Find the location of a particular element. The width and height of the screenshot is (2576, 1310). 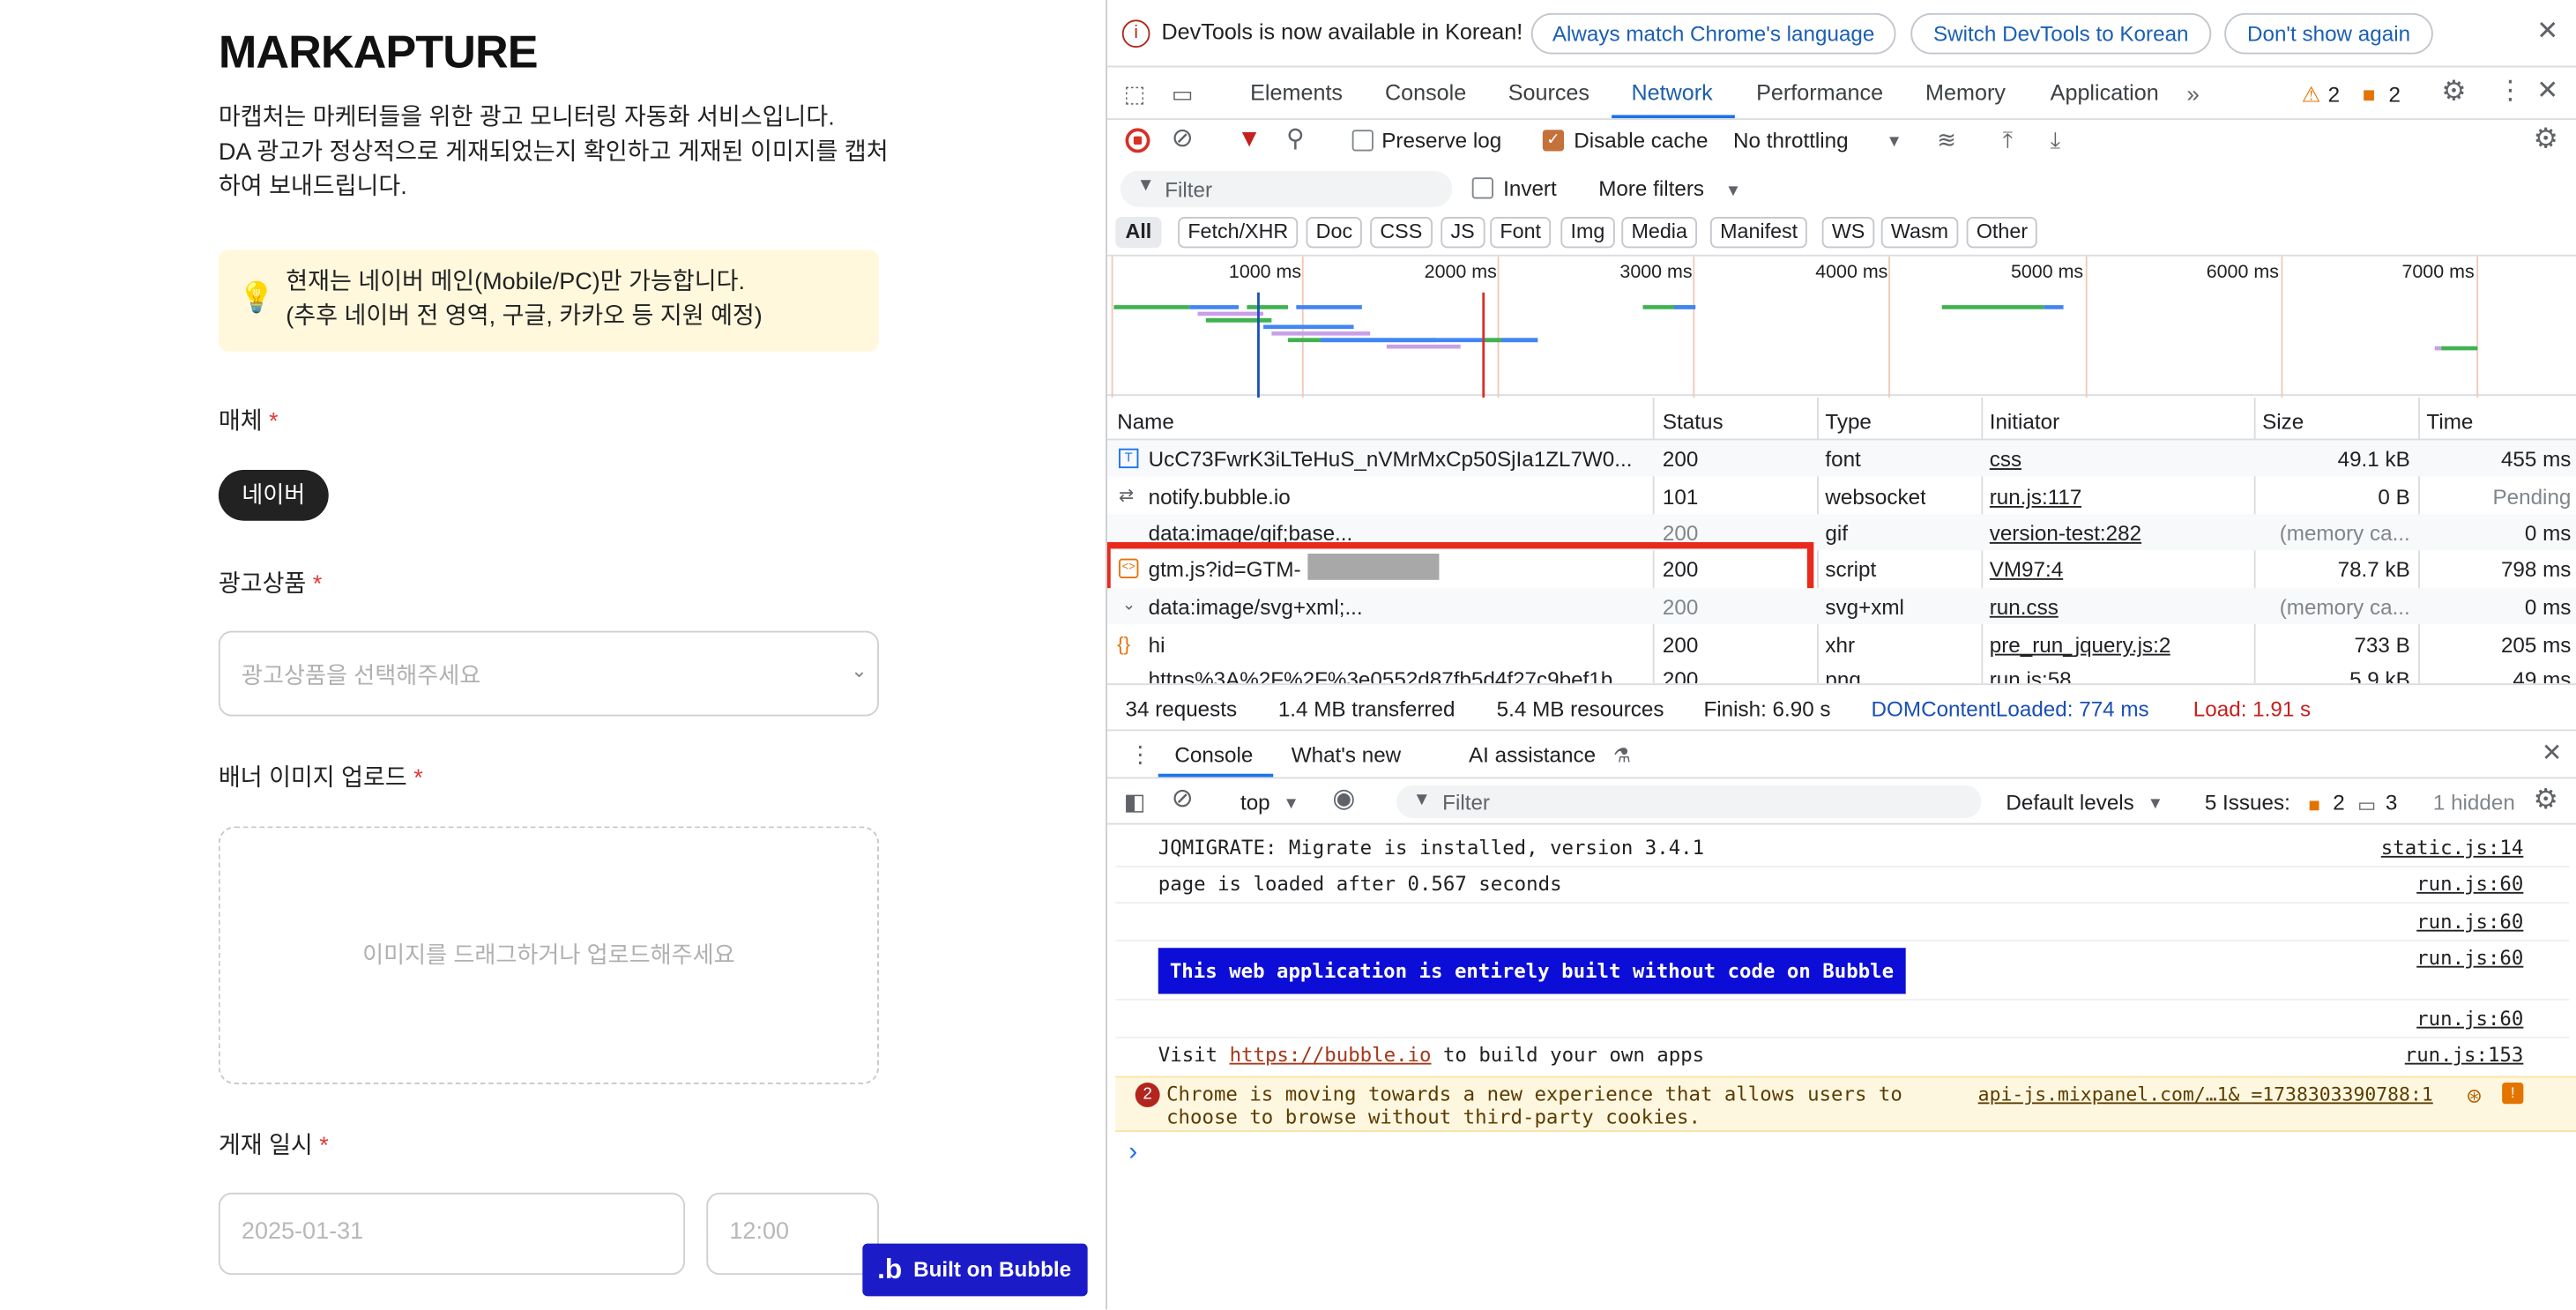

upload-dropzone: 이미지를 드래그하거나 업로드해주세요 is located at coordinates (548, 955).